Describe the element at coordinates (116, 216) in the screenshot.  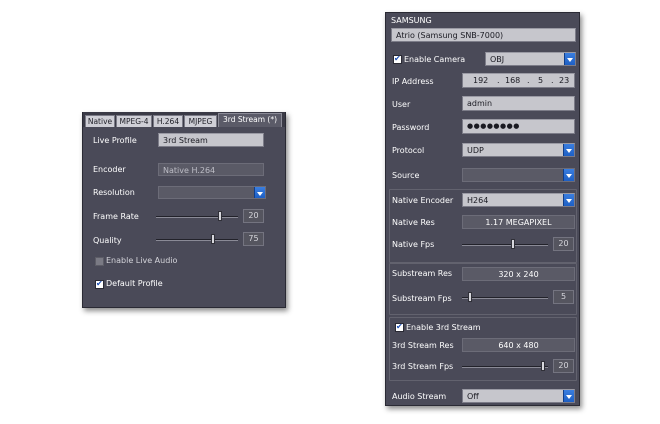
I see `frame-rate-label: Frame Rate` at that location.